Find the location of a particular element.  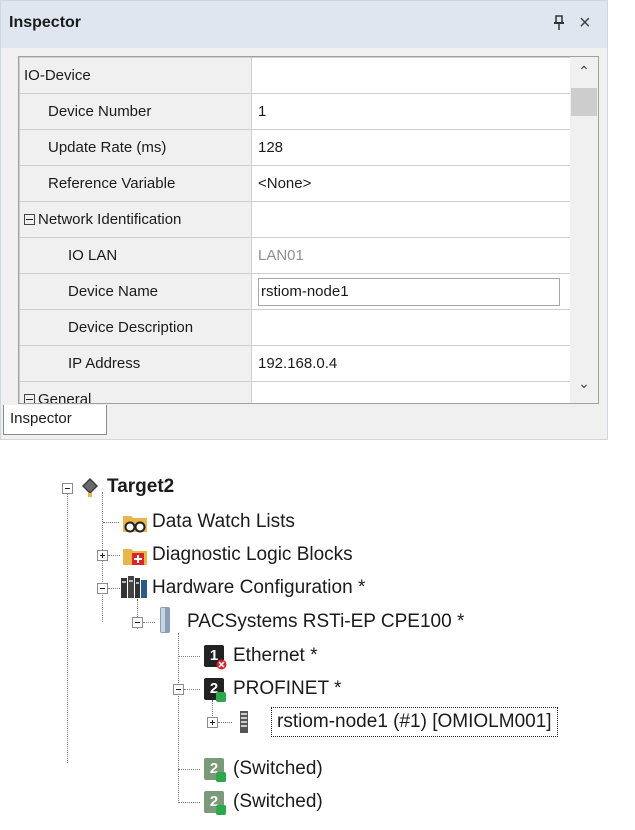

inspector-title: Inspector is located at coordinates (45, 22).